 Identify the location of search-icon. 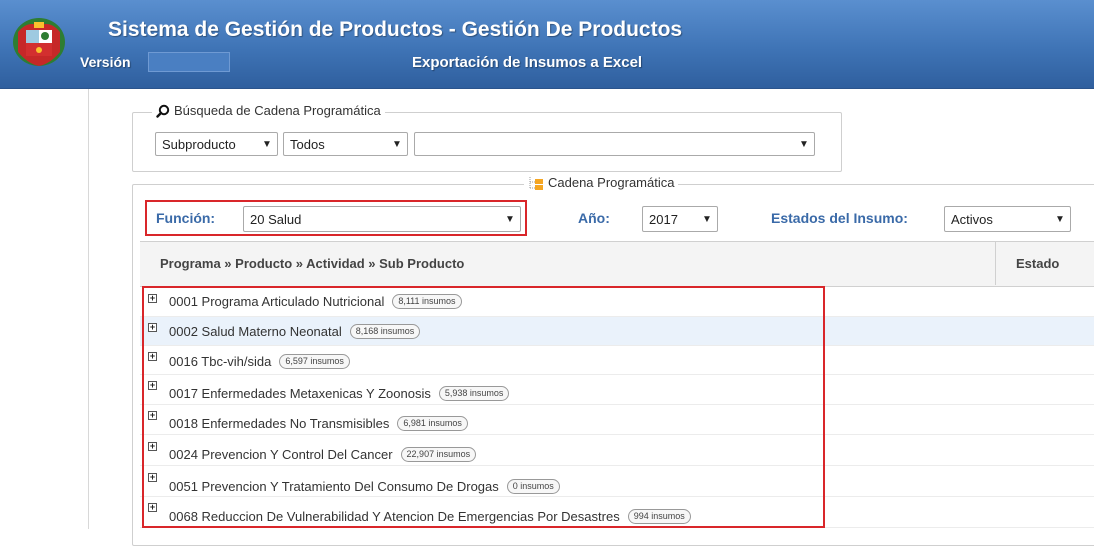
(163, 111).